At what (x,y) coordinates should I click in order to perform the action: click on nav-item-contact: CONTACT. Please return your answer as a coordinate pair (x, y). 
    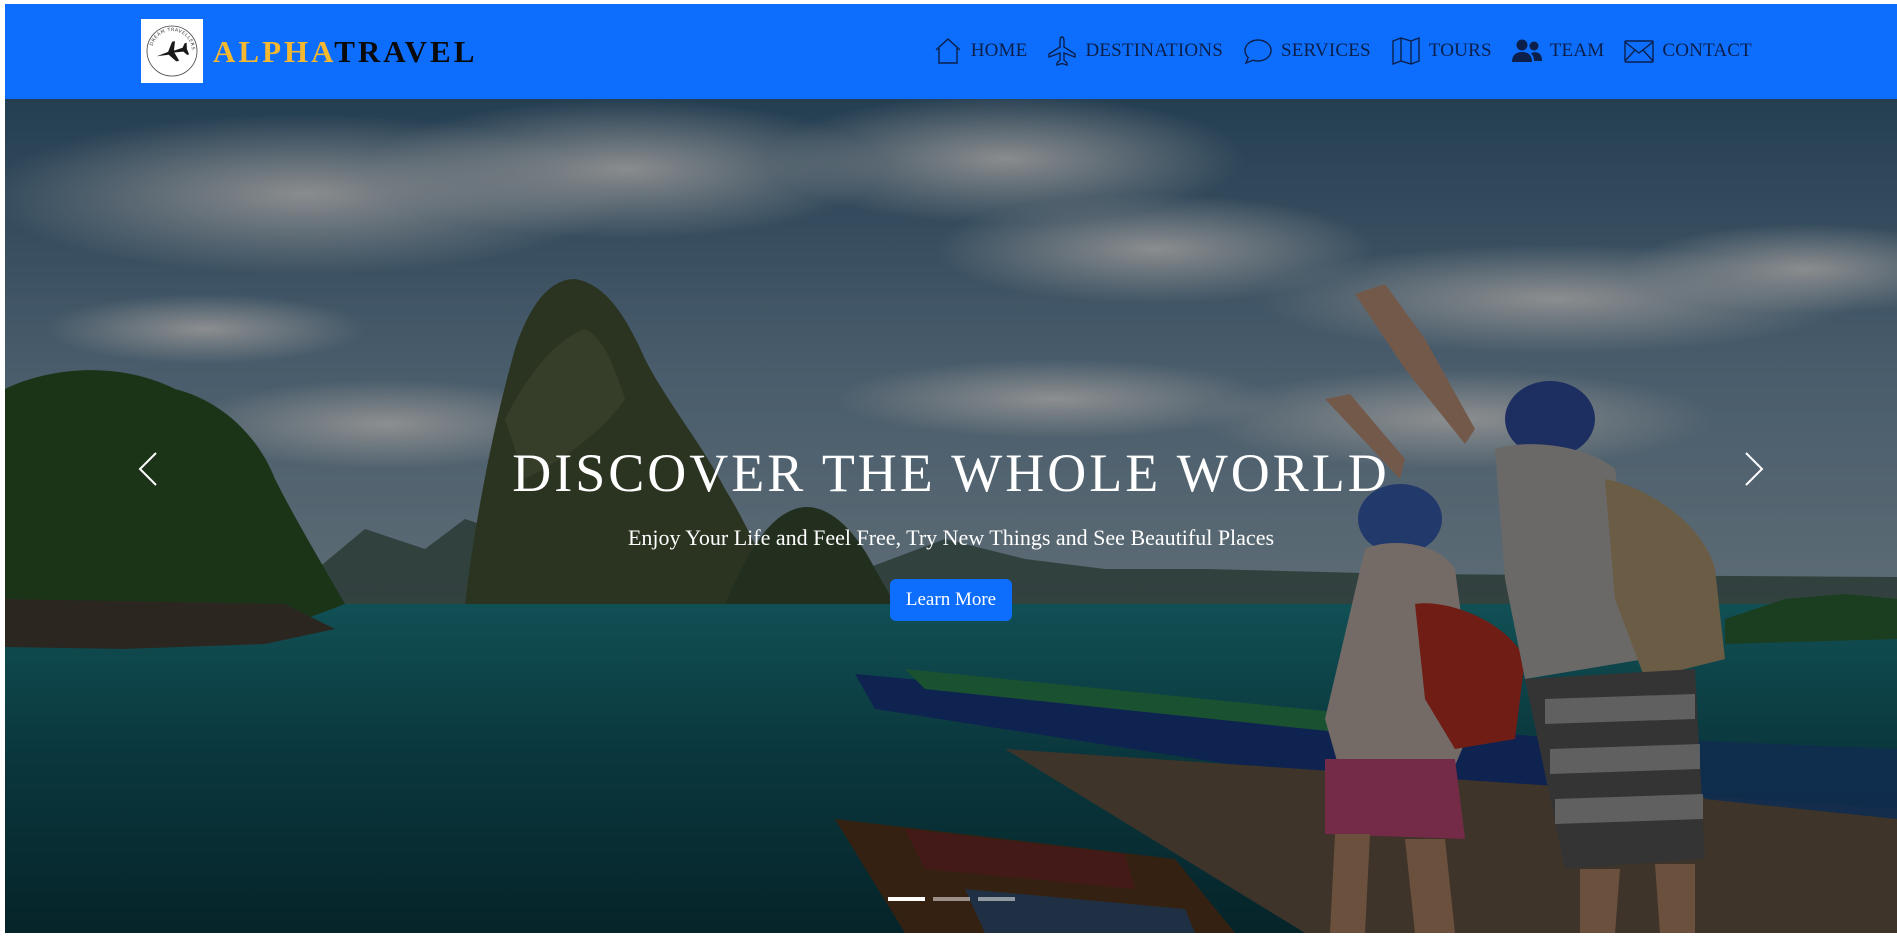
    Looking at the image, I should click on (1687, 51).